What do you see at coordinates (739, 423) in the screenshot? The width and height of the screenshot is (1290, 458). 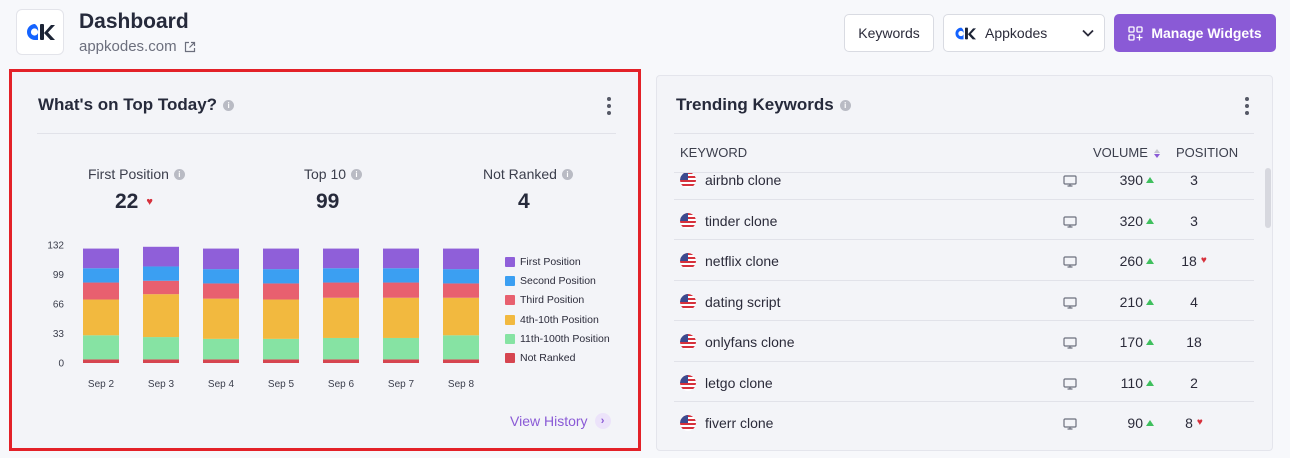 I see `keyword-cell: fiverr clone` at bounding box center [739, 423].